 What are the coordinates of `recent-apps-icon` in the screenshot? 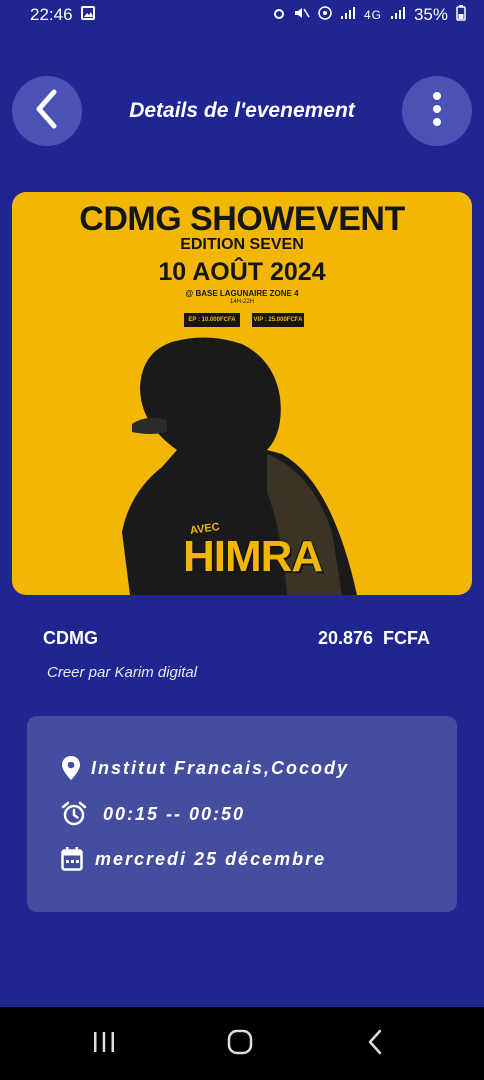 It's located at (104, 1044).